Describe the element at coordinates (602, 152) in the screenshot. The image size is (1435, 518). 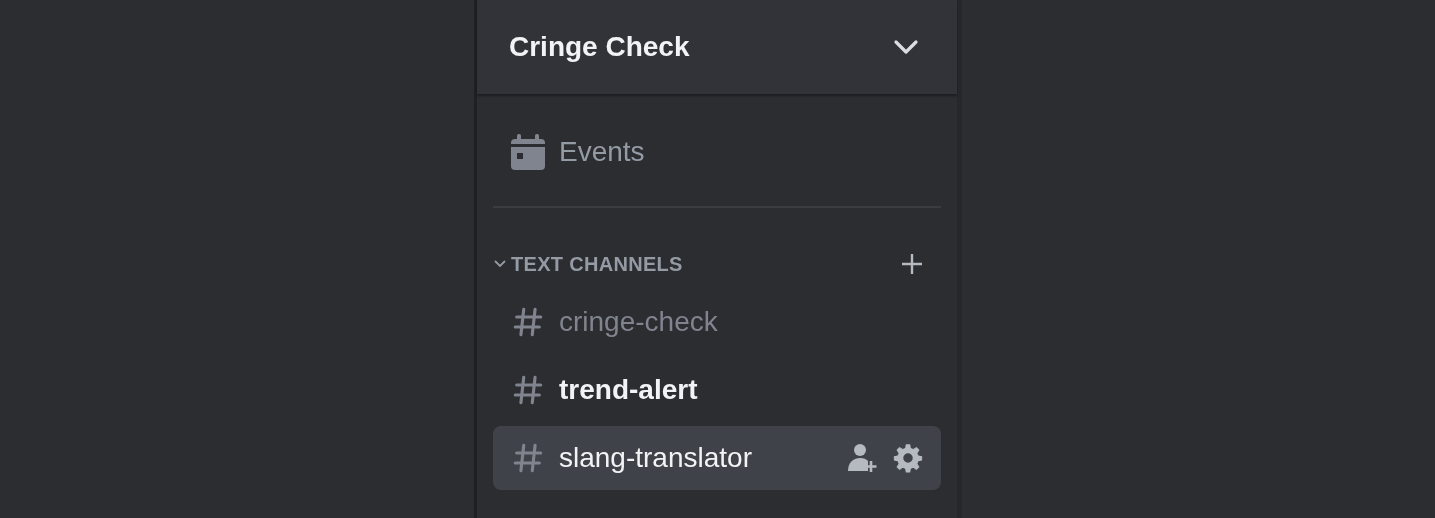
I see `events-label: Events` at that location.